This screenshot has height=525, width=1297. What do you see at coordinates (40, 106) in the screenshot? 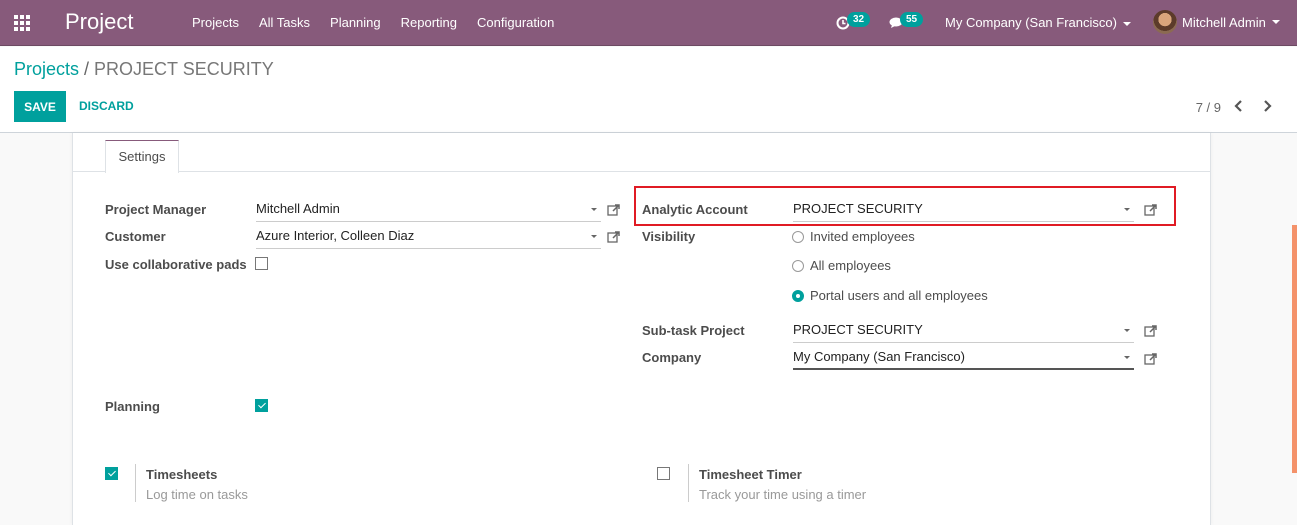
I see `save-button: SAVE` at bounding box center [40, 106].